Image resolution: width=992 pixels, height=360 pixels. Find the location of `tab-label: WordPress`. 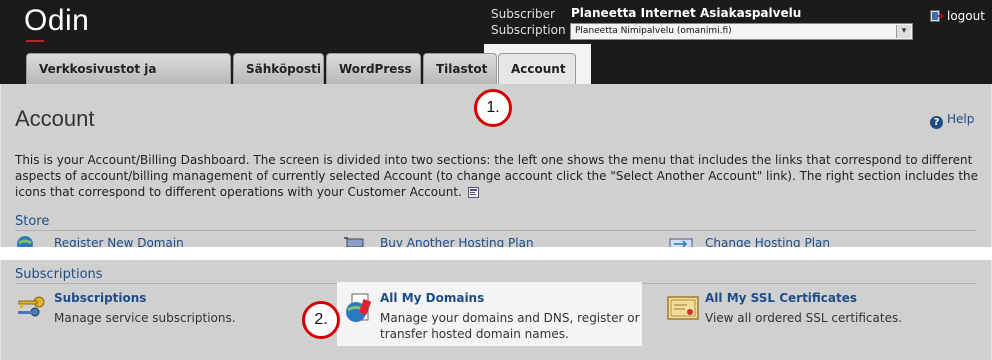

tab-label: WordPress is located at coordinates (375, 69).